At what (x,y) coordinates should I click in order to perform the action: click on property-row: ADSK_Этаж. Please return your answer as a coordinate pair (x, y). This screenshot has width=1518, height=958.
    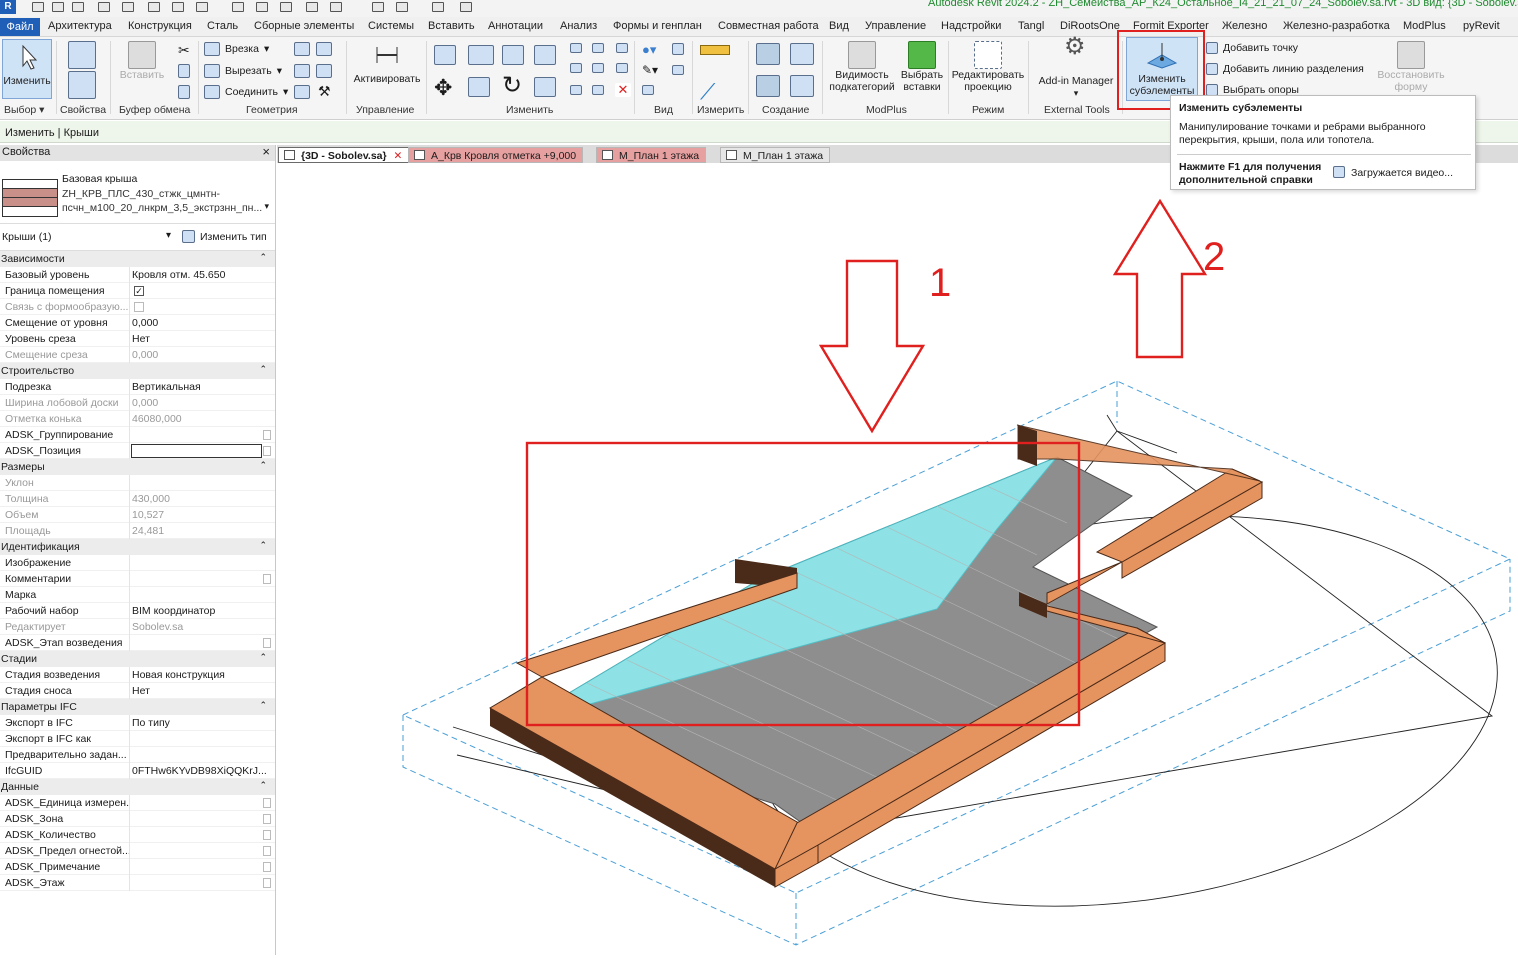
    Looking at the image, I should click on (137, 883).